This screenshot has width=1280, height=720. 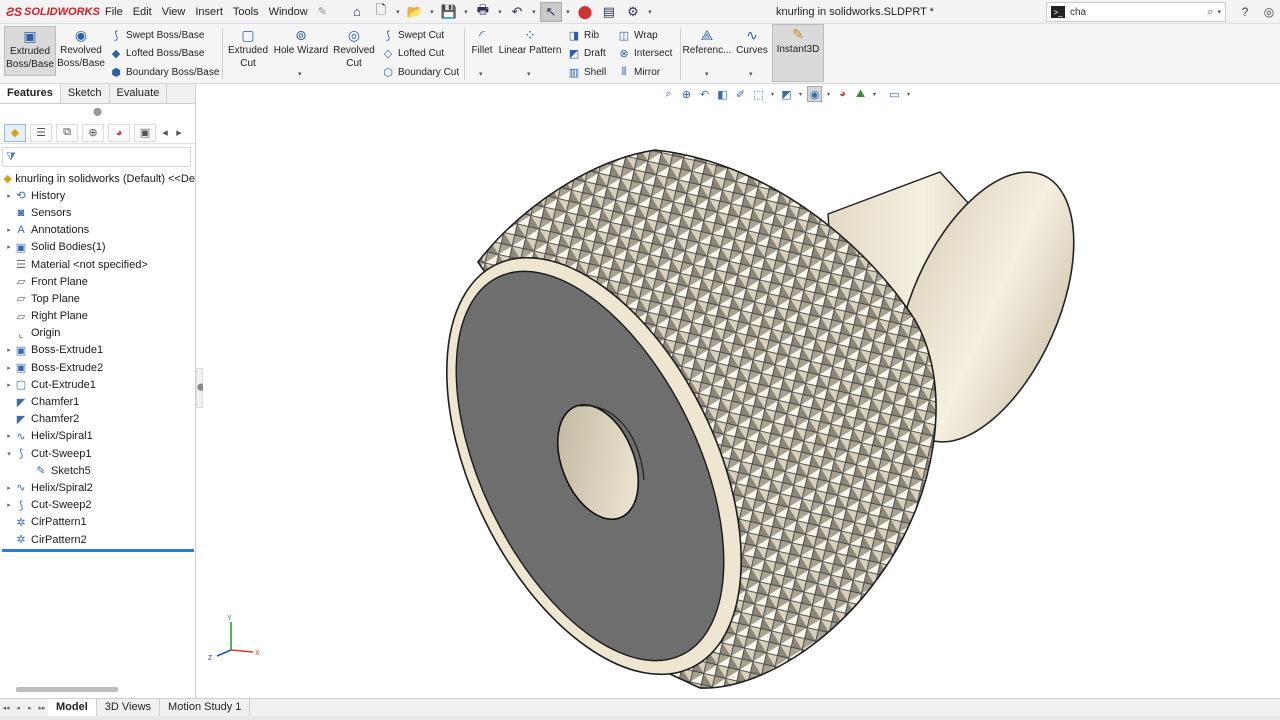 I want to click on tree-item: ▸ ⟲ History, so click(x=97, y=195).